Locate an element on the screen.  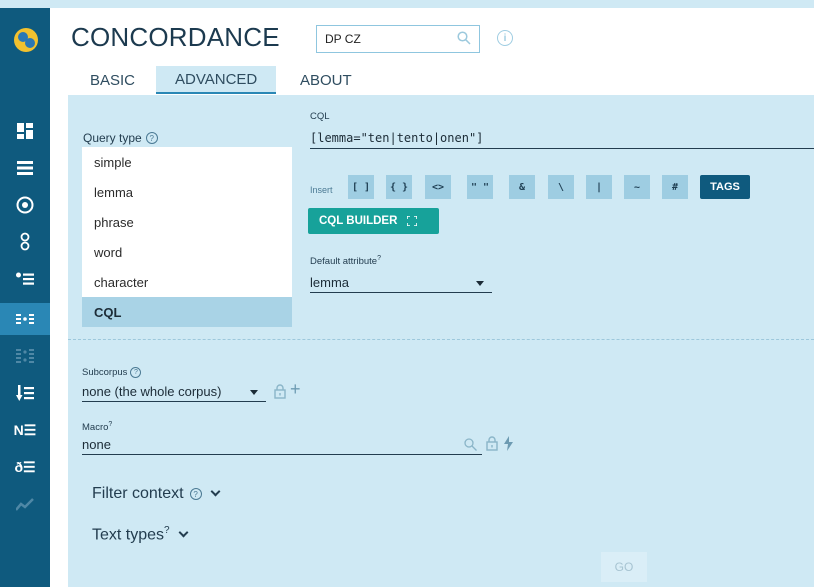
top-strip is located at coordinates (407, 4).